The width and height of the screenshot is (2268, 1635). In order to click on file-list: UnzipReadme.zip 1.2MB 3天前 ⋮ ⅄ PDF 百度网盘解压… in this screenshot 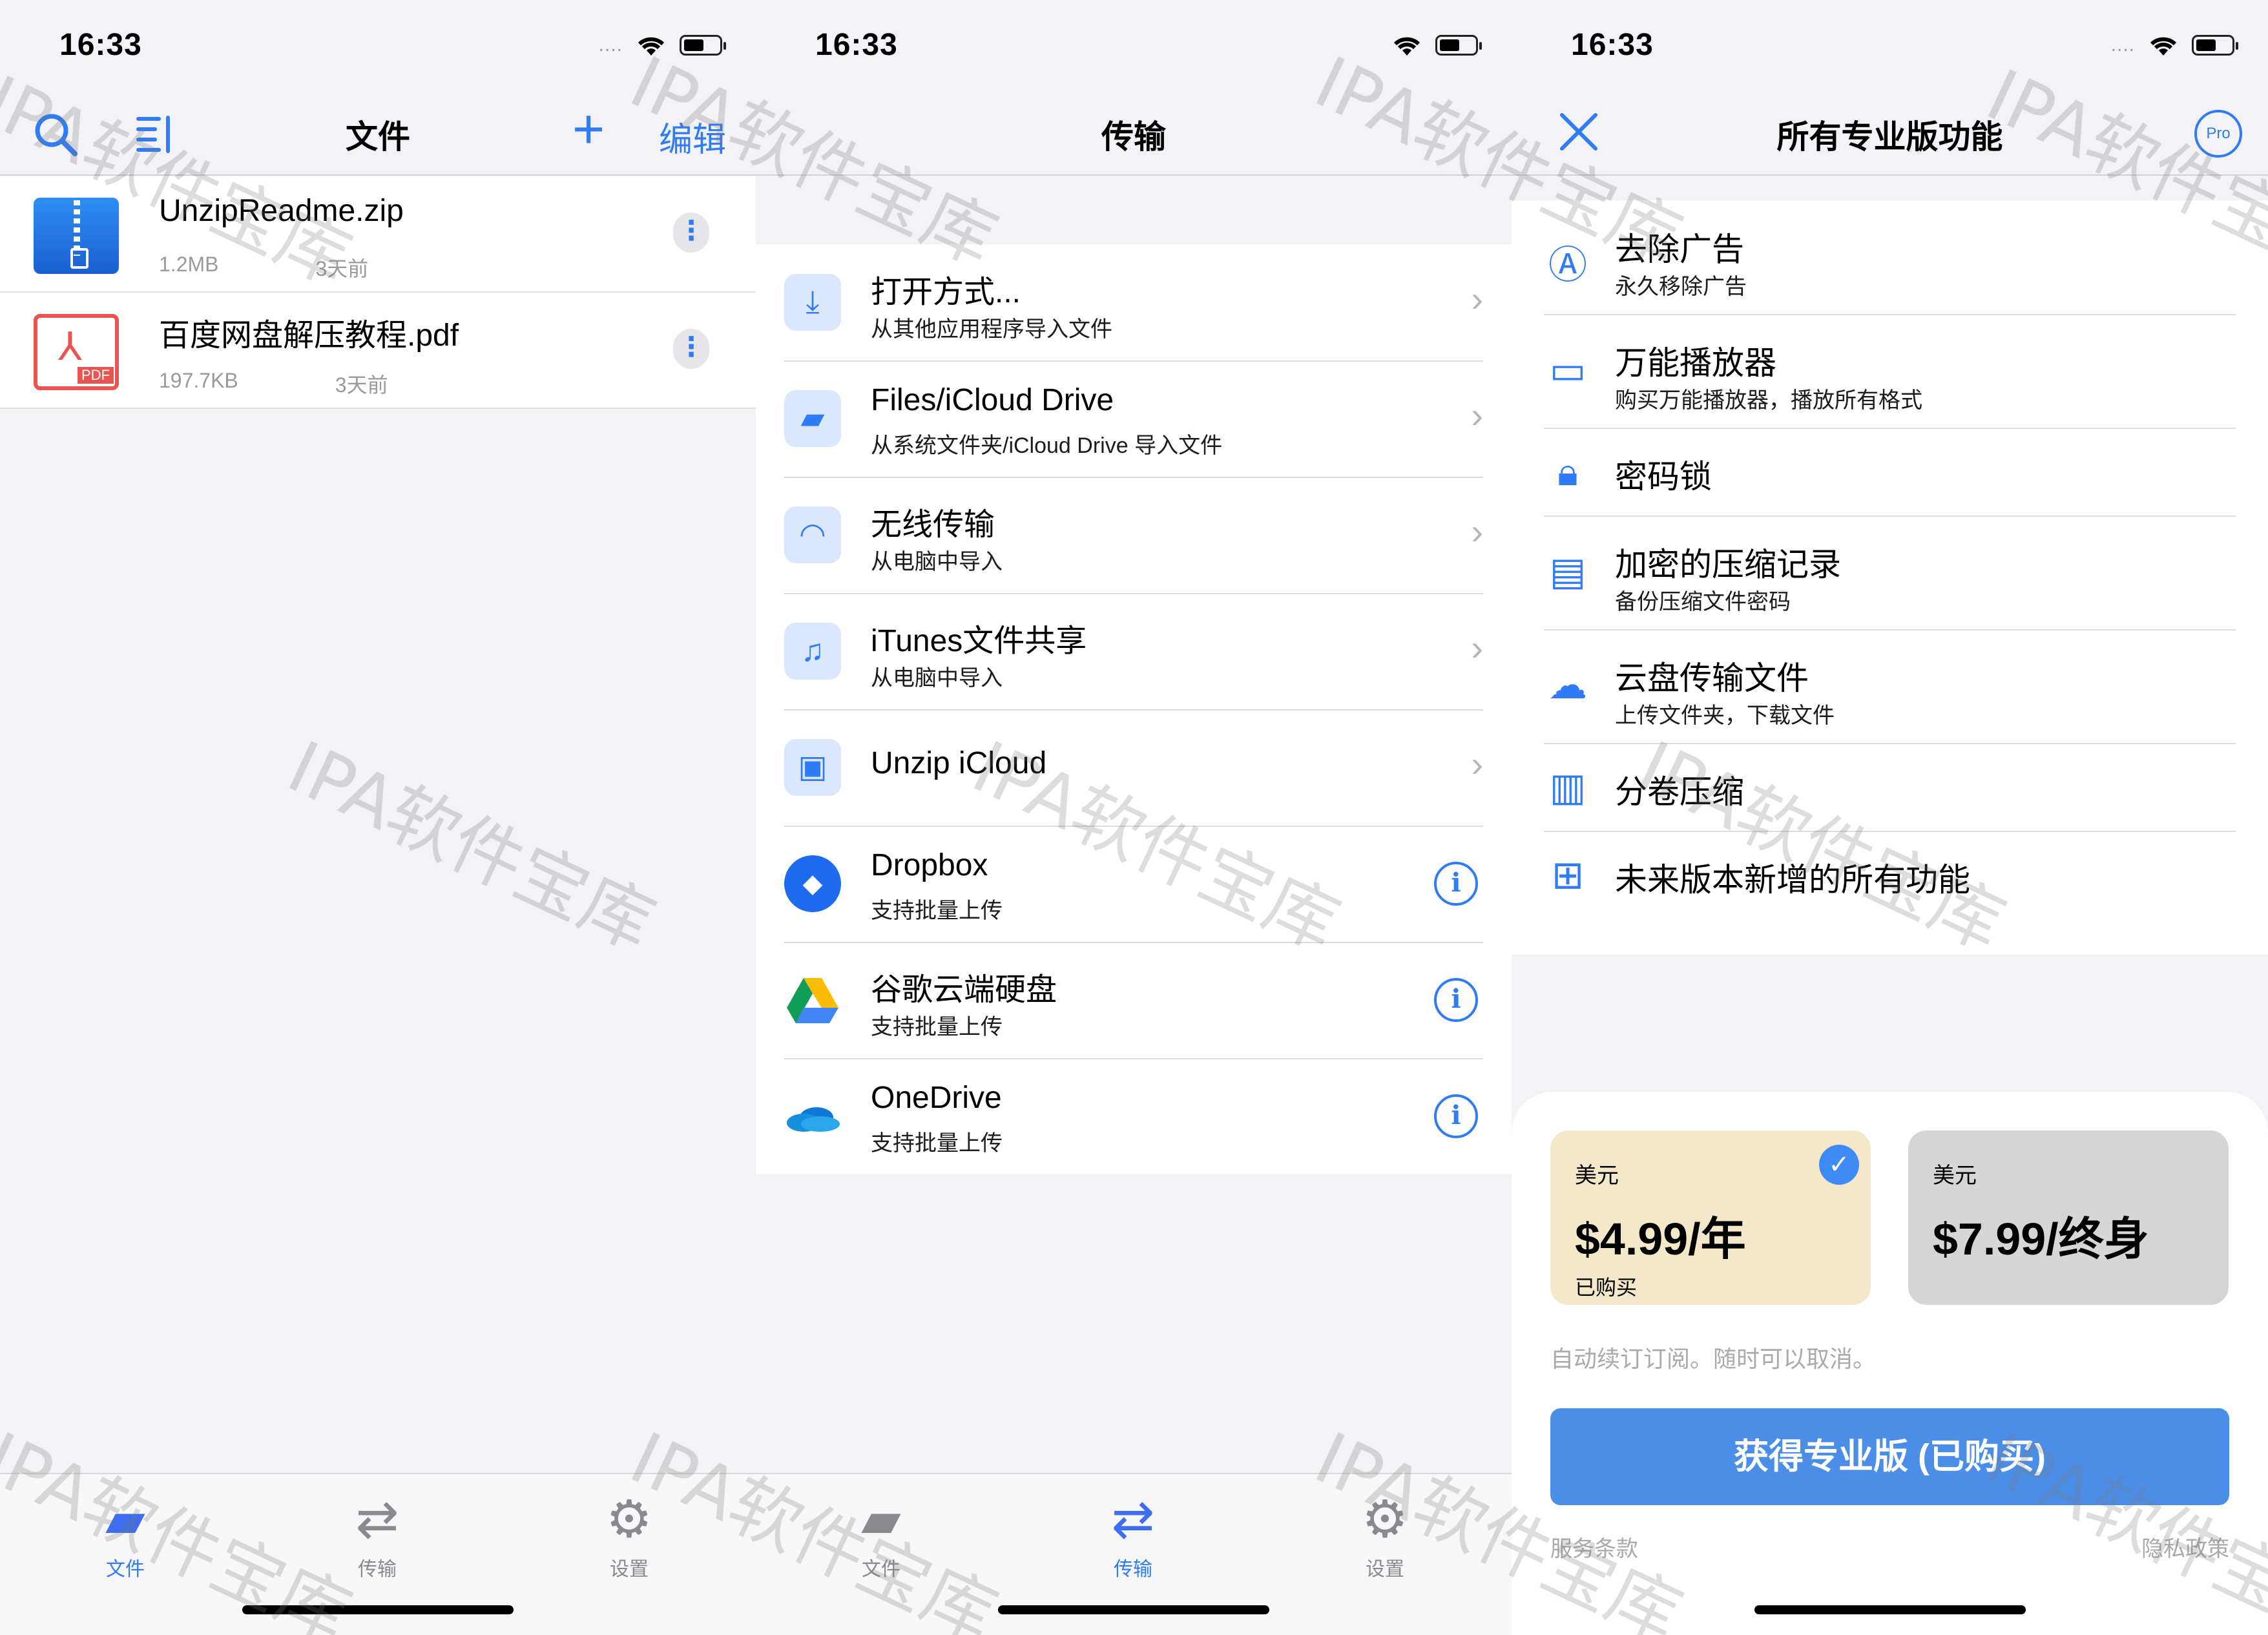, I will do `click(378, 292)`.